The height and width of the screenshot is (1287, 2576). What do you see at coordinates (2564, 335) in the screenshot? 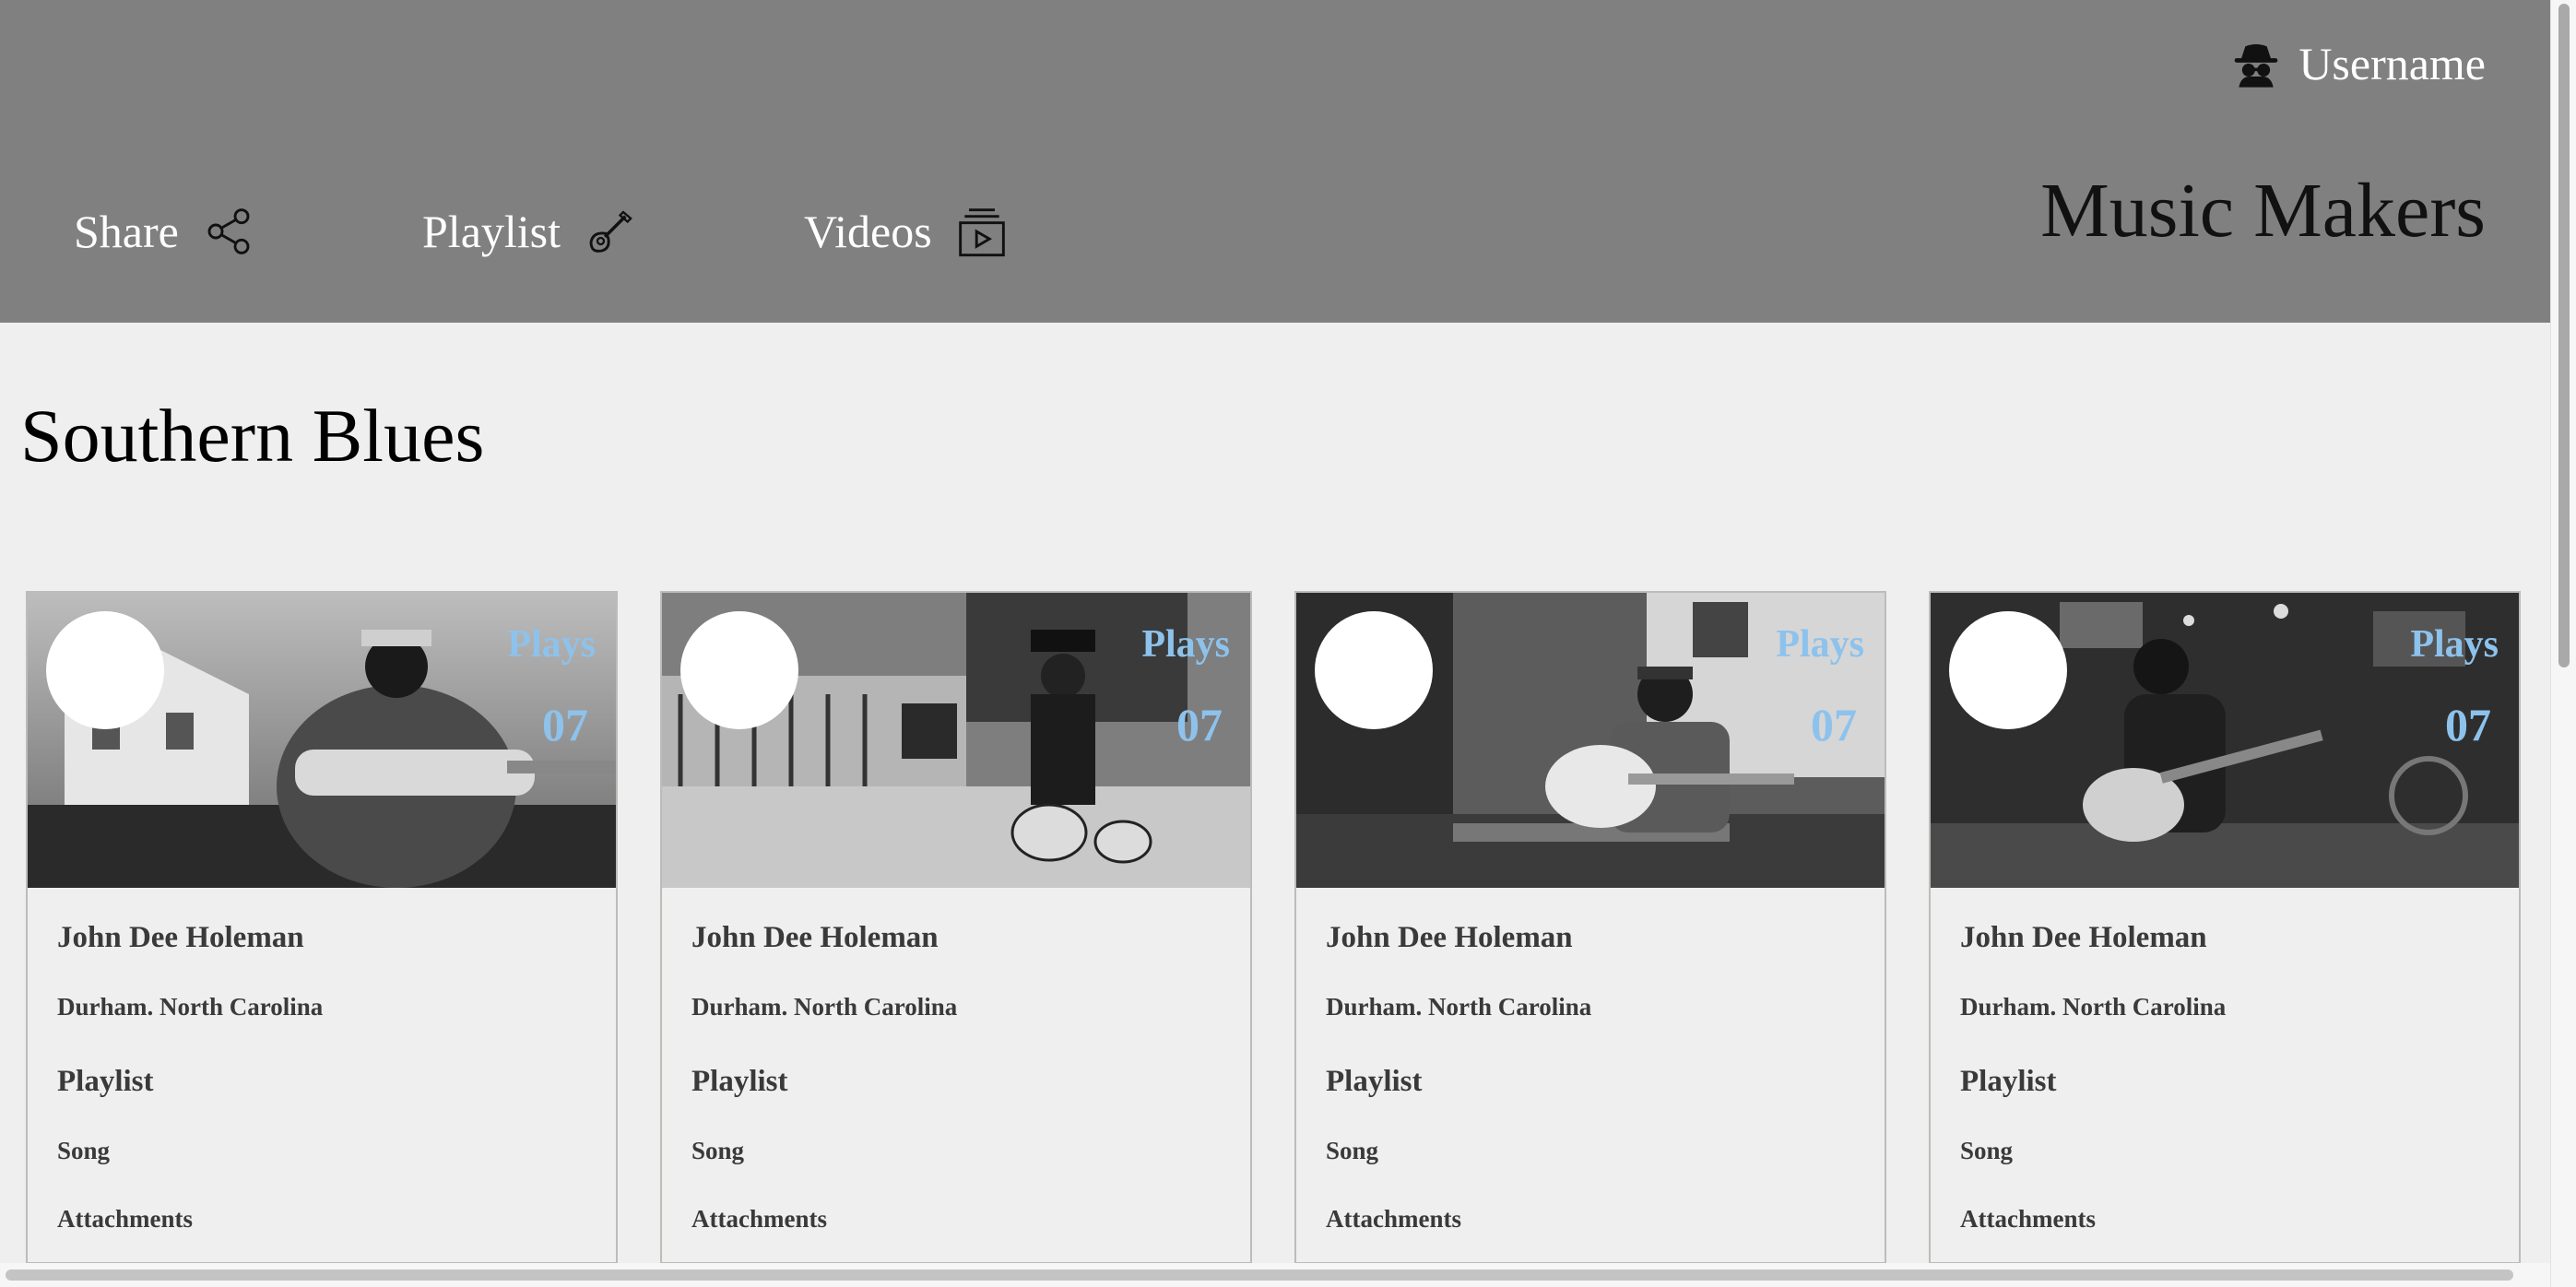
I see `vertical-scrollbar-thumb` at bounding box center [2564, 335].